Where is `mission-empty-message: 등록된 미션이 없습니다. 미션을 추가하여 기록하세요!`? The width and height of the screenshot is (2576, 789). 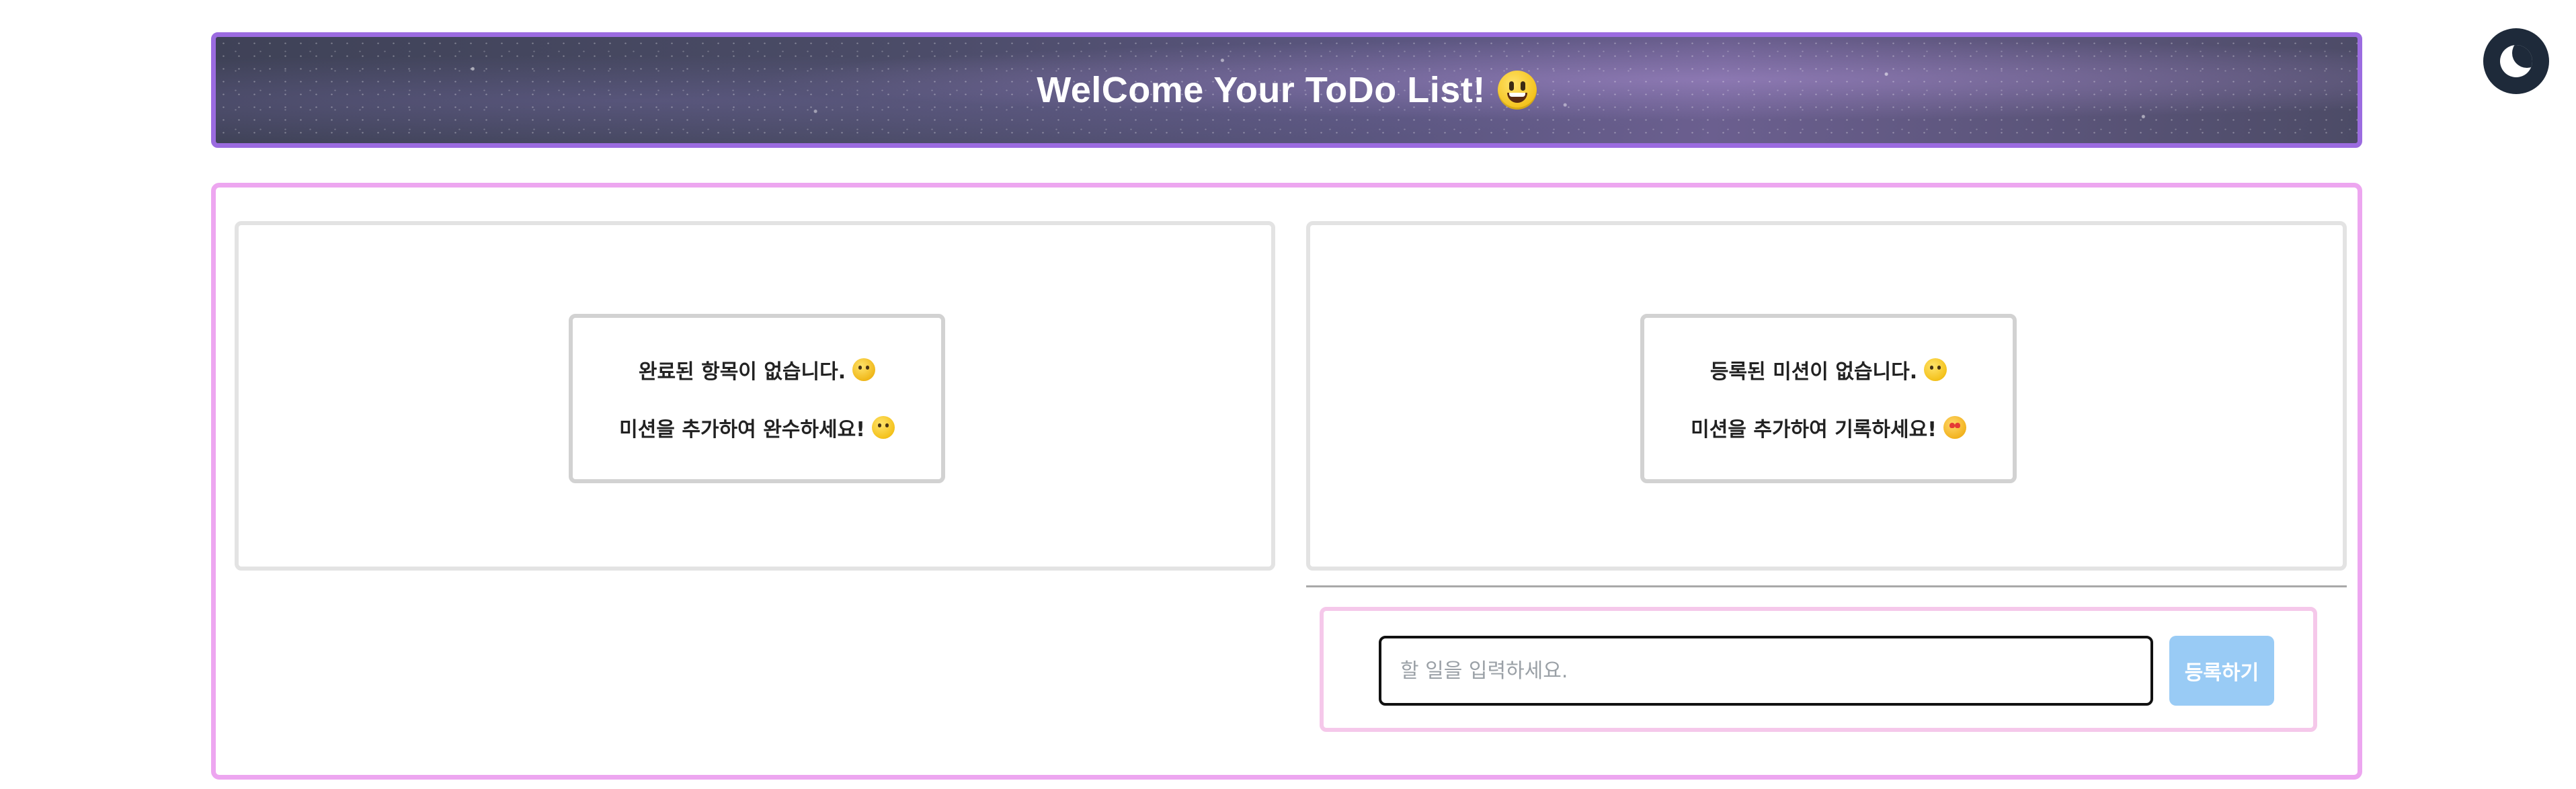 mission-empty-message: 등록된 미션이 없습니다. 미션을 추가하여 기록하세요! is located at coordinates (1828, 398).